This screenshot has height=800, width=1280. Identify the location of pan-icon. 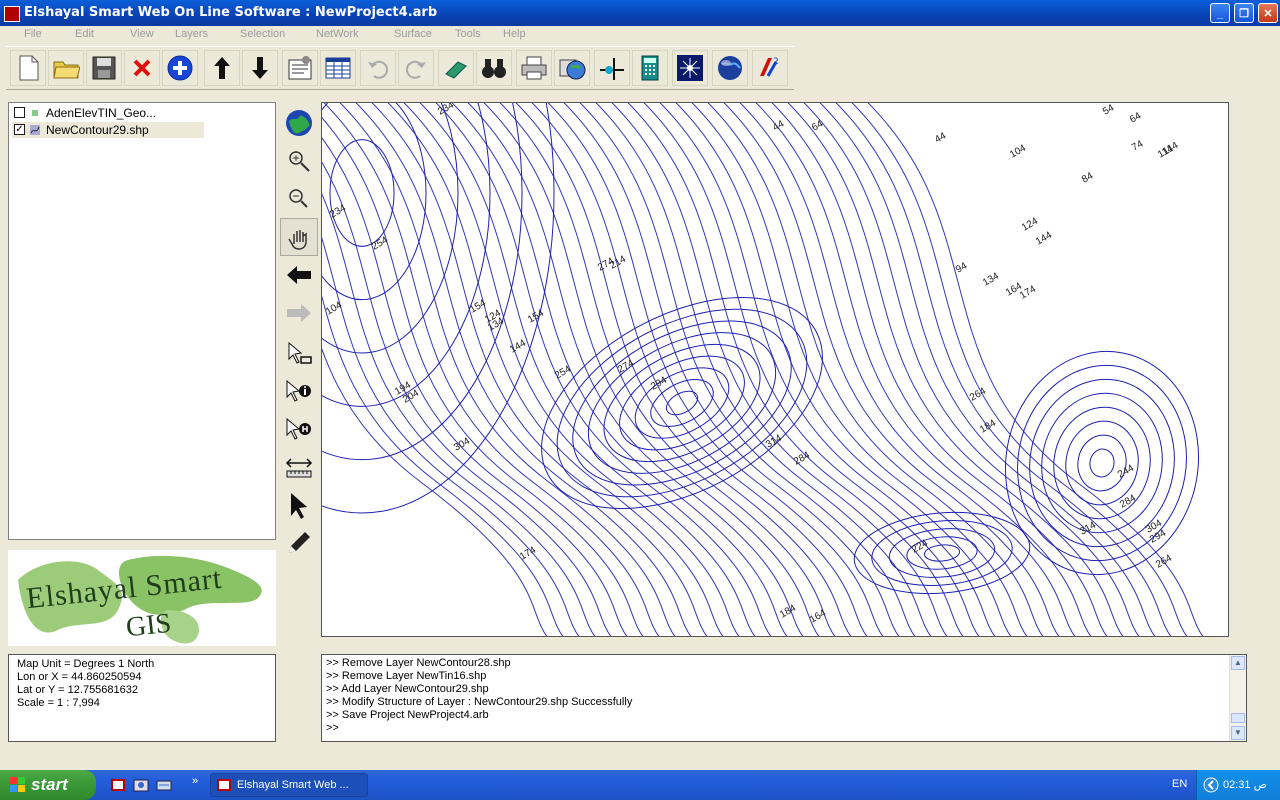
(297, 240).